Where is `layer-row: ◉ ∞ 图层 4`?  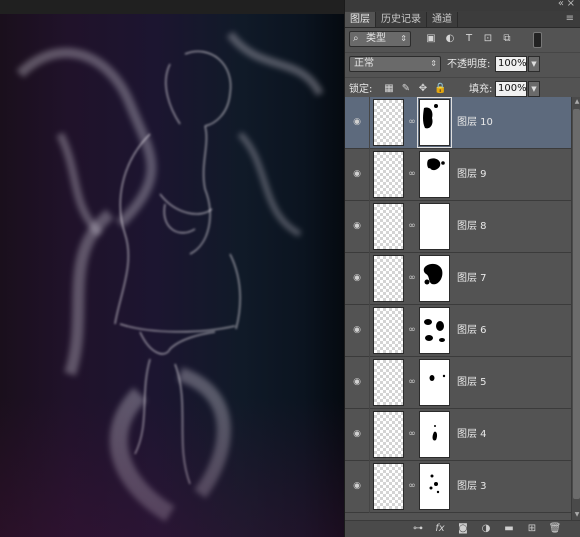 layer-row: ◉ ∞ 图层 4 is located at coordinates (458, 435).